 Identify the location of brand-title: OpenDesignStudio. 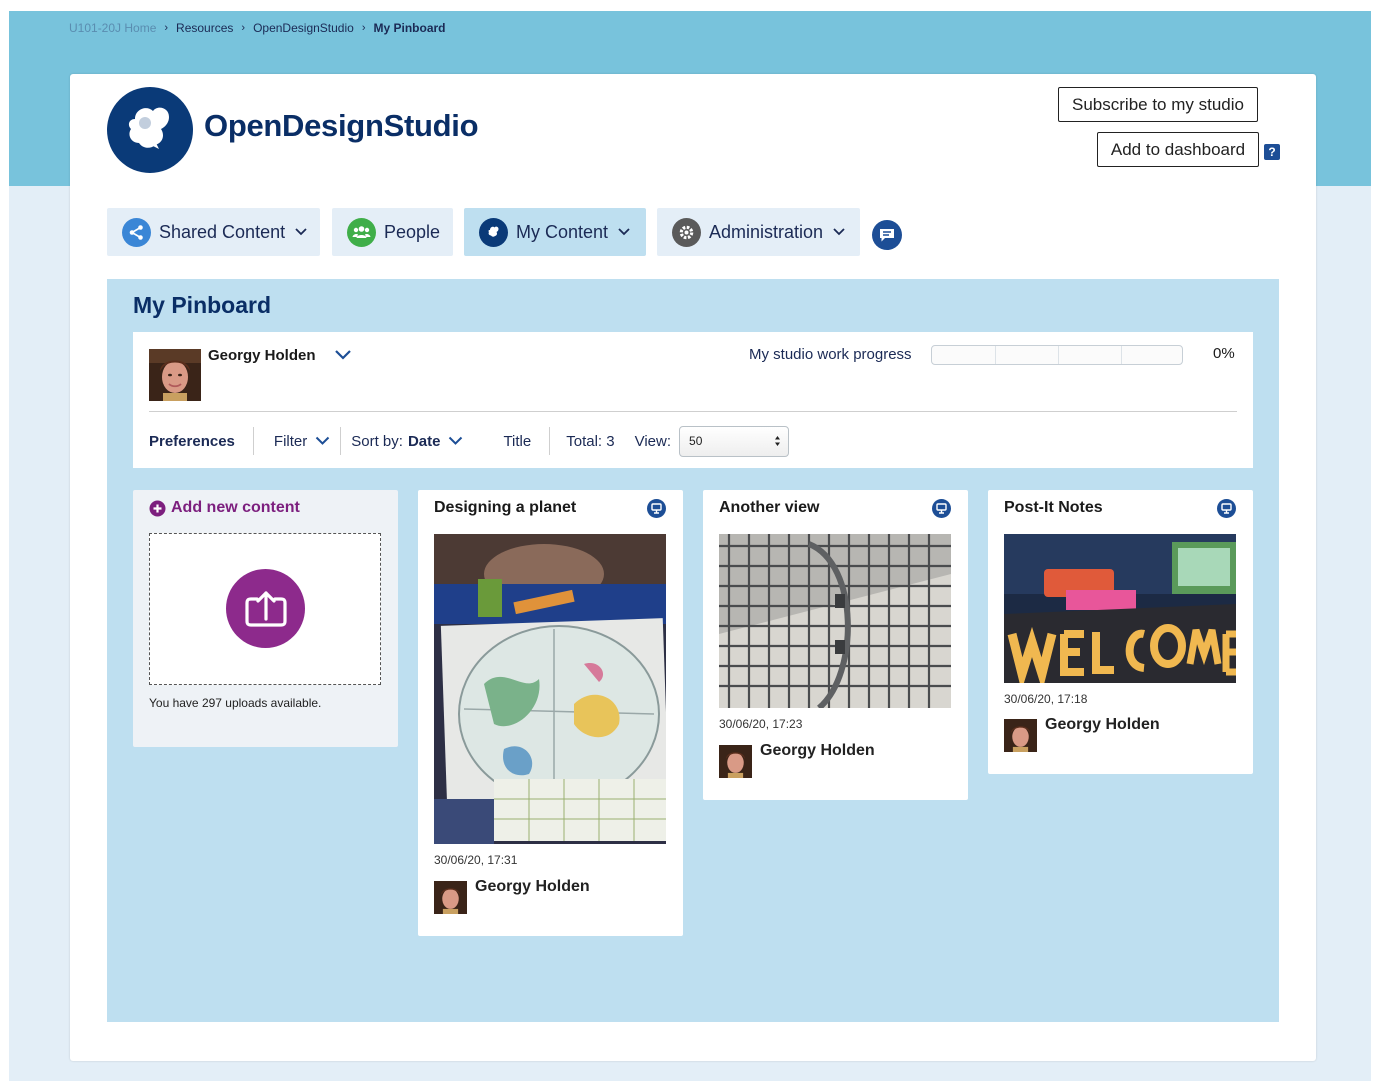
(341, 125).